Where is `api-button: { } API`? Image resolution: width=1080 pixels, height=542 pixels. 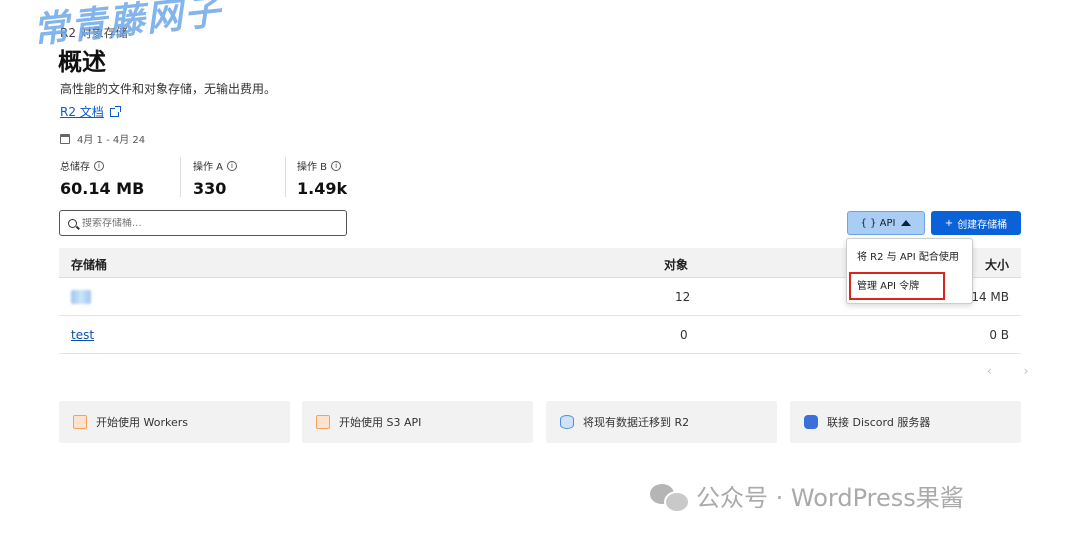 api-button: { } API is located at coordinates (886, 223).